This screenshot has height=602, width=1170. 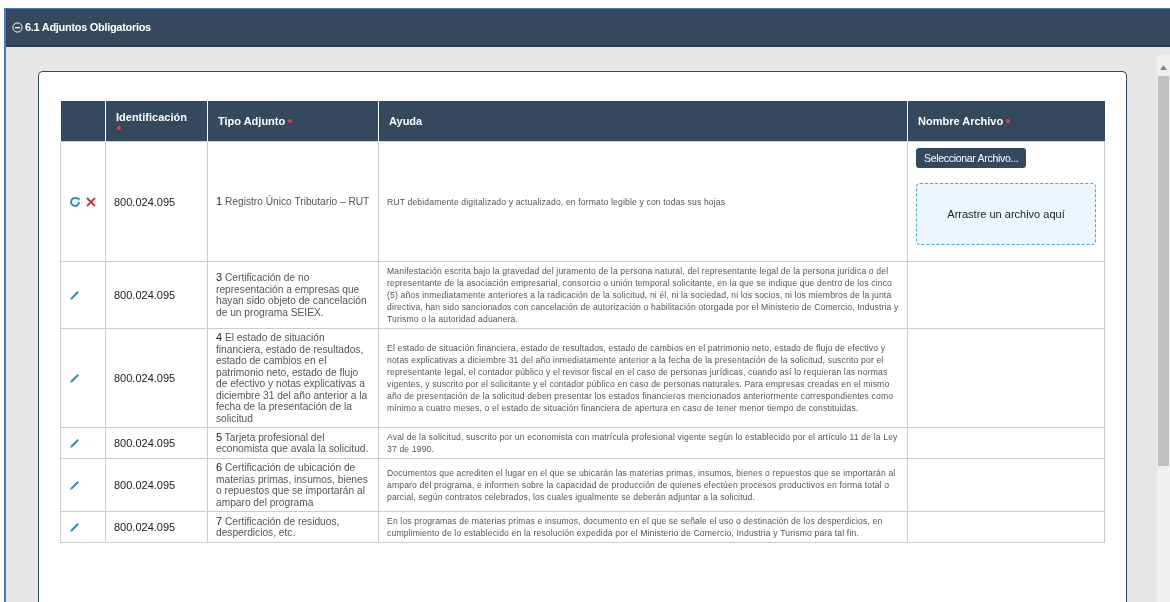 What do you see at coordinates (252, 121) in the screenshot?
I see `header-label: Tipo Adjunto` at bounding box center [252, 121].